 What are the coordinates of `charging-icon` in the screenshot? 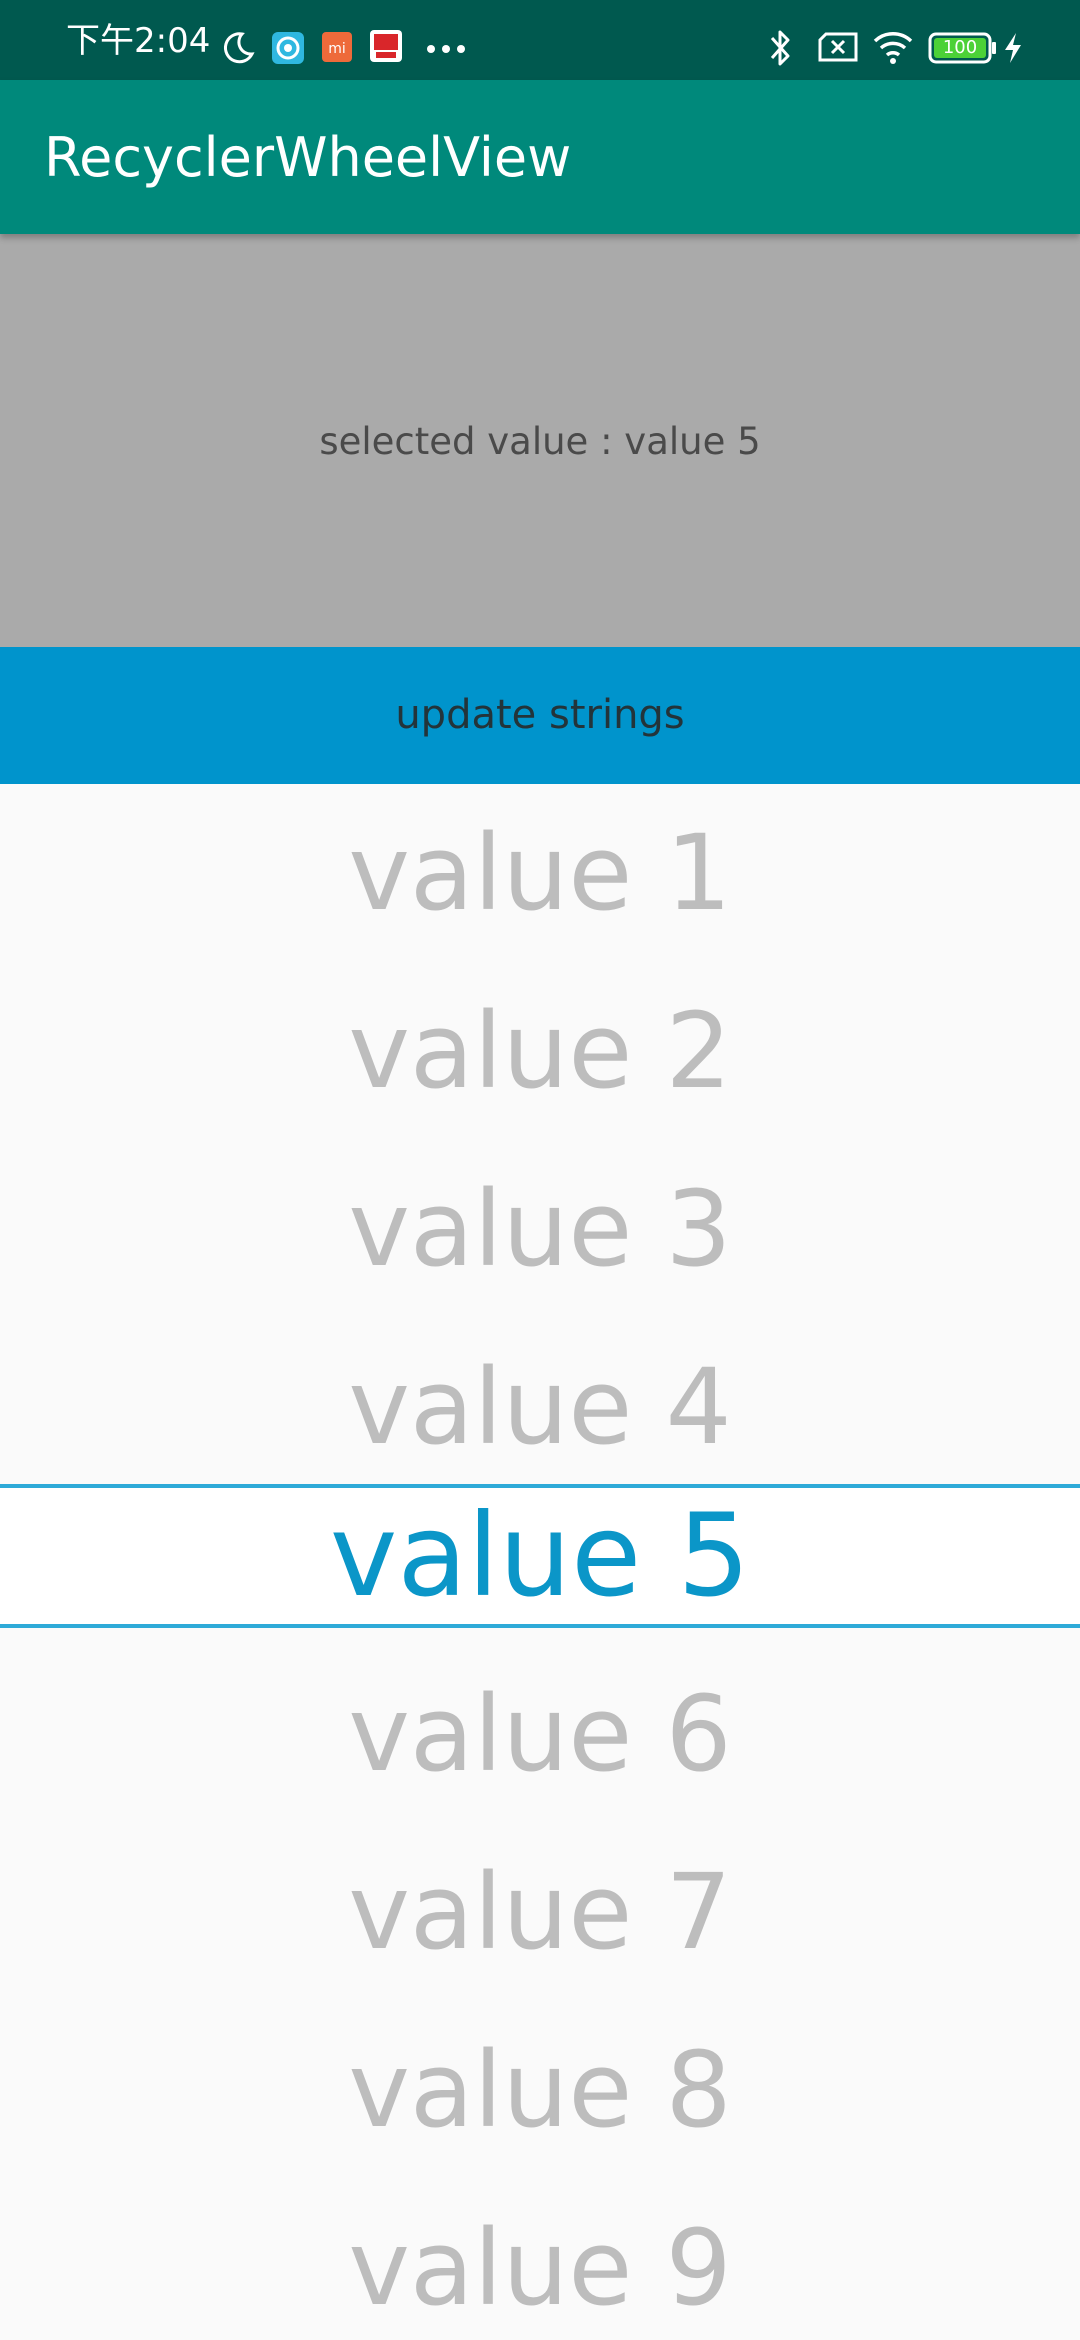 It's located at (1013, 48).